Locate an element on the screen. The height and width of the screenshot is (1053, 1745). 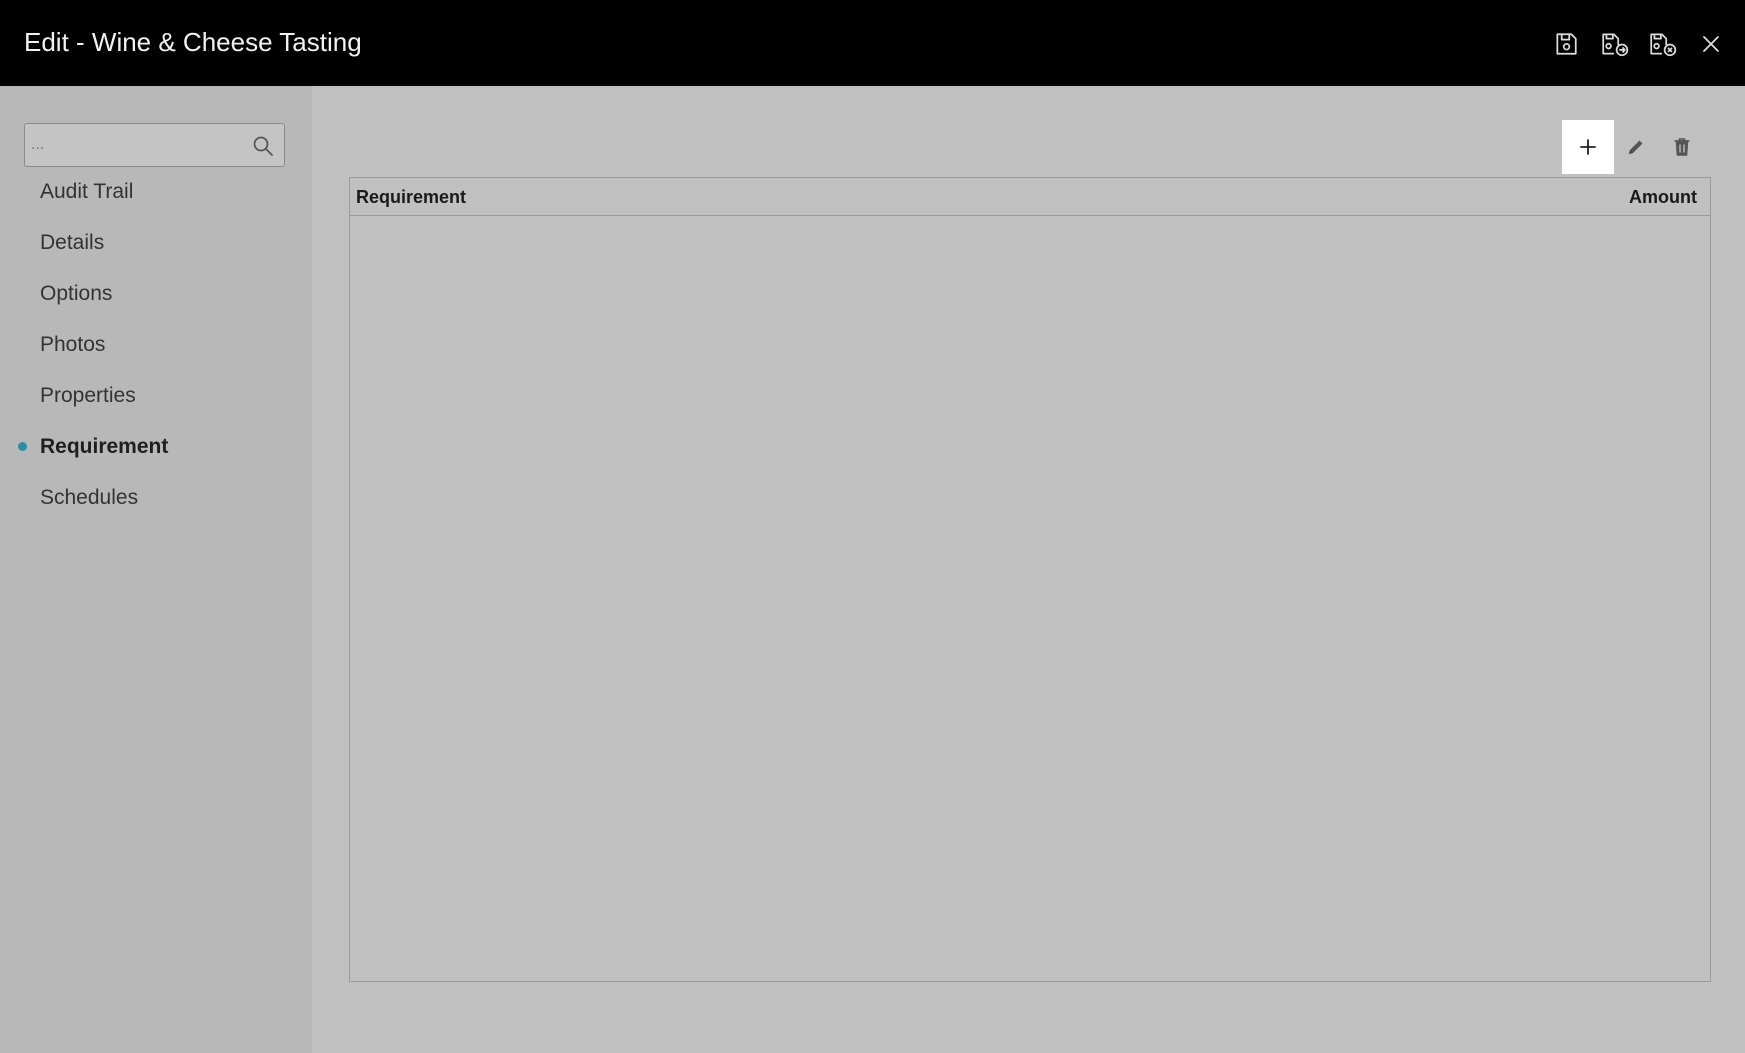
close-icon is located at coordinates (1711, 44).